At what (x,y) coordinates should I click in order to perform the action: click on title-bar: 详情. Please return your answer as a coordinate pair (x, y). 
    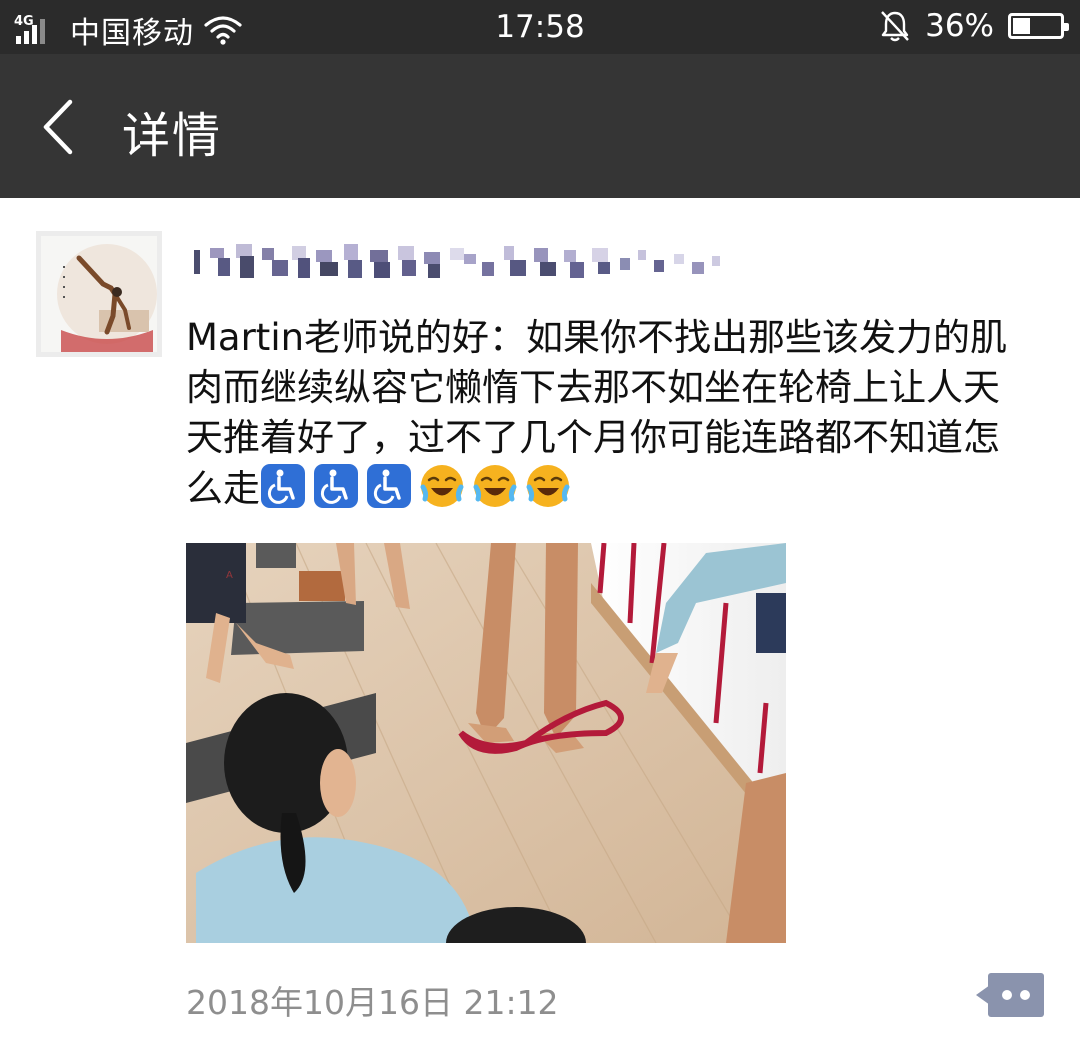
    Looking at the image, I should click on (540, 126).